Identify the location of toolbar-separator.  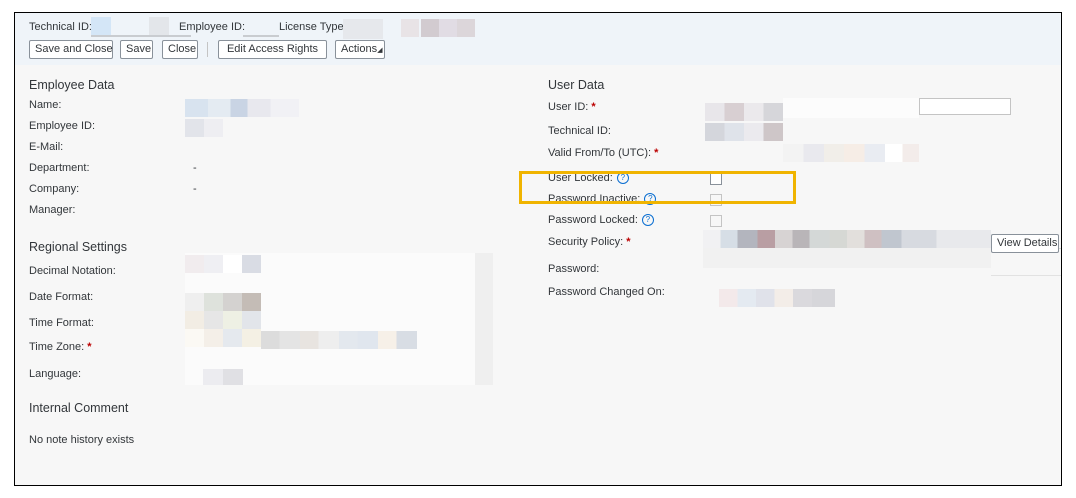
(207, 49).